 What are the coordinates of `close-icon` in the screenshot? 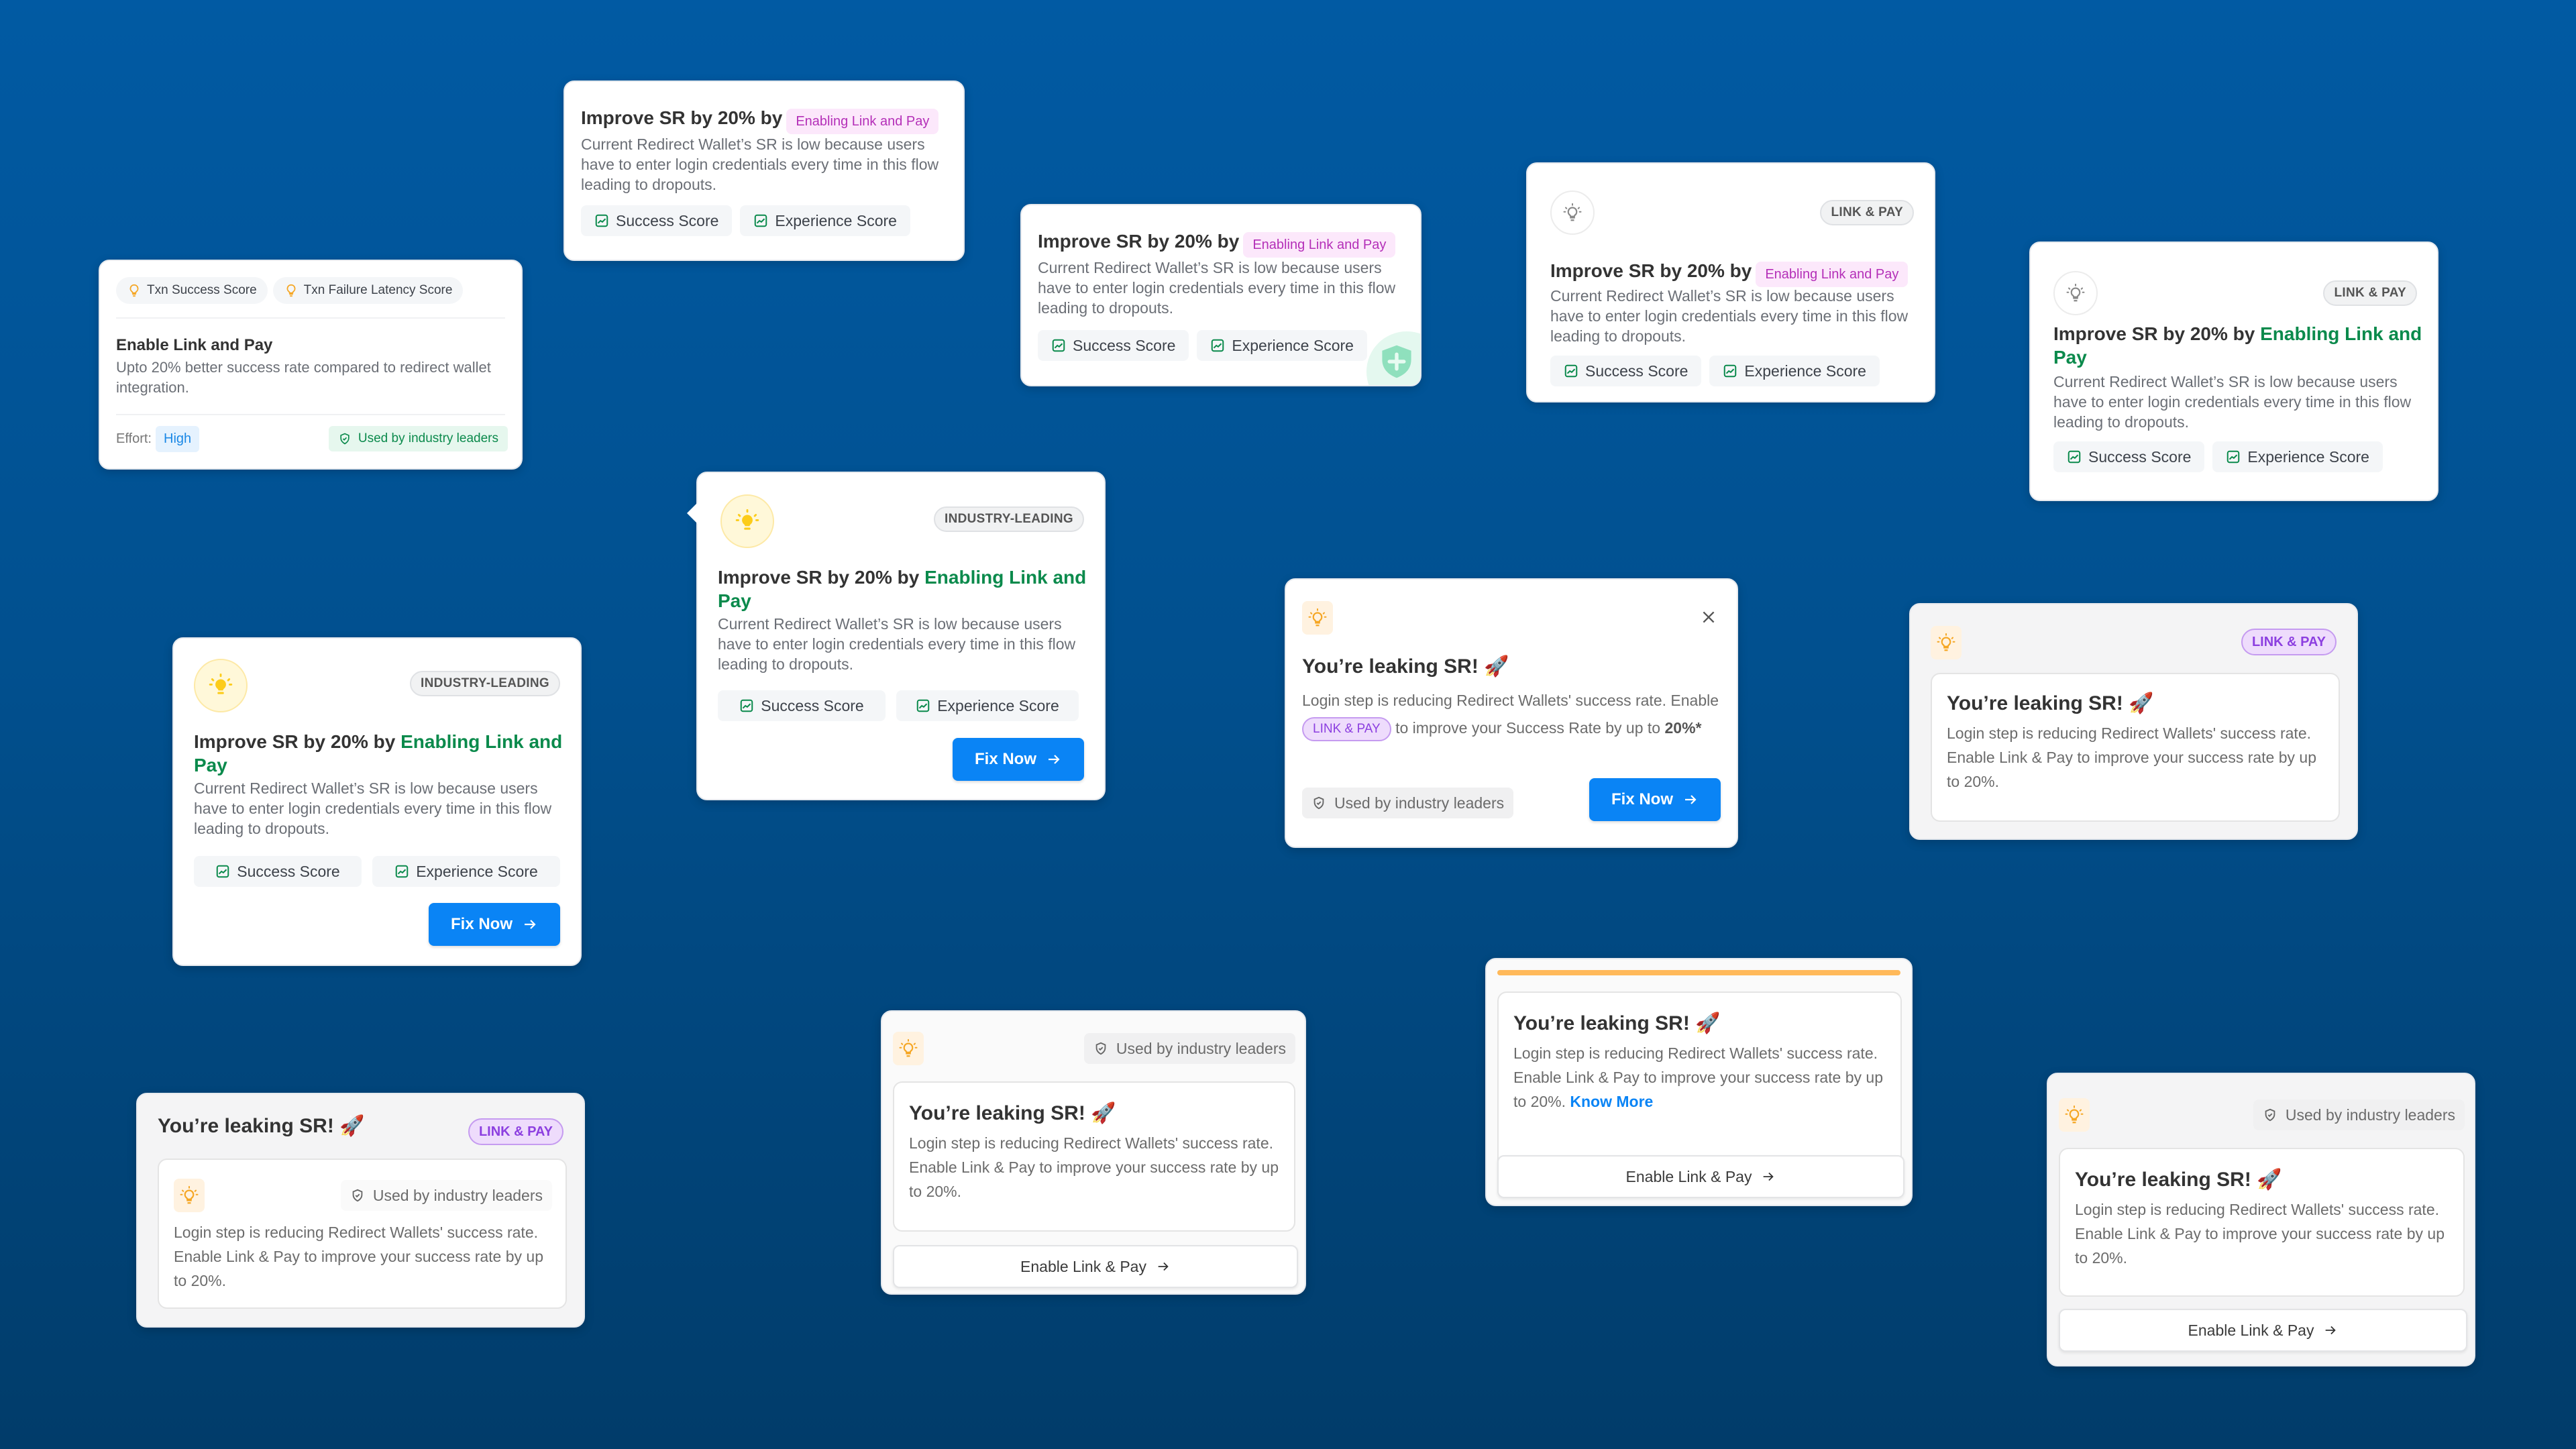 It's located at (1709, 617).